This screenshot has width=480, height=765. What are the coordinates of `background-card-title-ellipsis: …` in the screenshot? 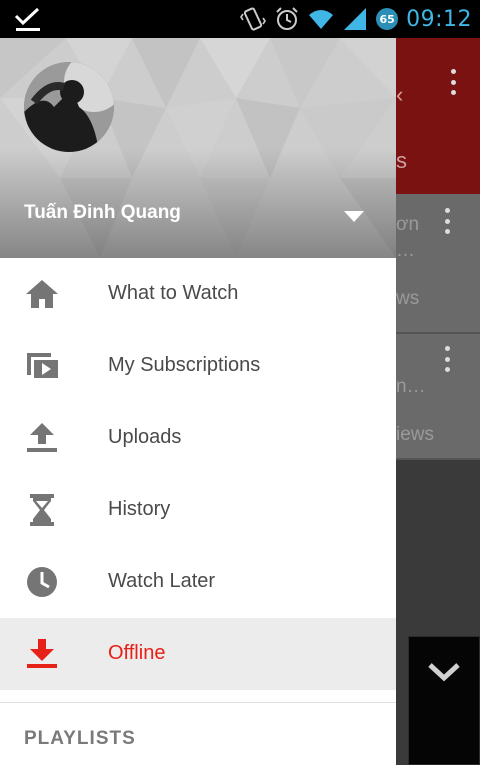 It's located at (405, 250).